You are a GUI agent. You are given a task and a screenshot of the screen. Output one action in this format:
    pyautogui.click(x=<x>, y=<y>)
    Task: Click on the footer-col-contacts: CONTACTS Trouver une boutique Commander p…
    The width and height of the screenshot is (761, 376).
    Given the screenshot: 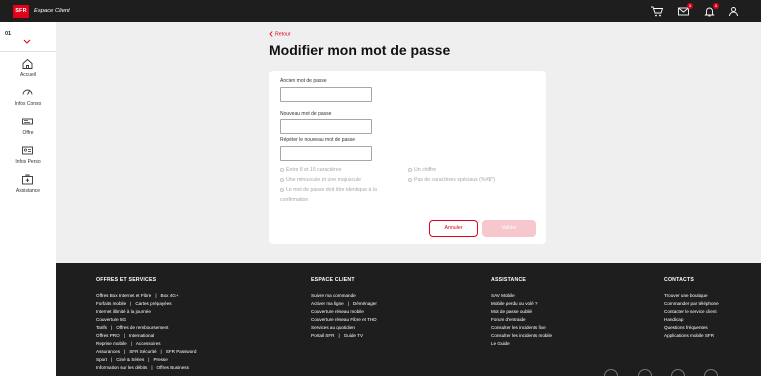 What is the action you would take?
    pyautogui.click(x=691, y=308)
    